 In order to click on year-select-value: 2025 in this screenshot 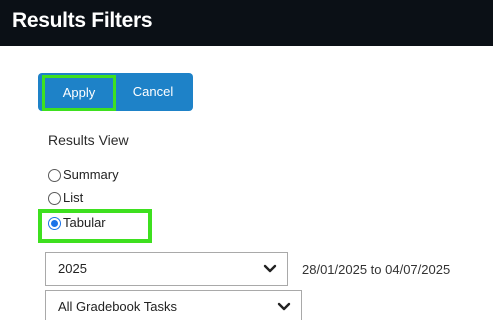, I will do `click(72, 268)`.